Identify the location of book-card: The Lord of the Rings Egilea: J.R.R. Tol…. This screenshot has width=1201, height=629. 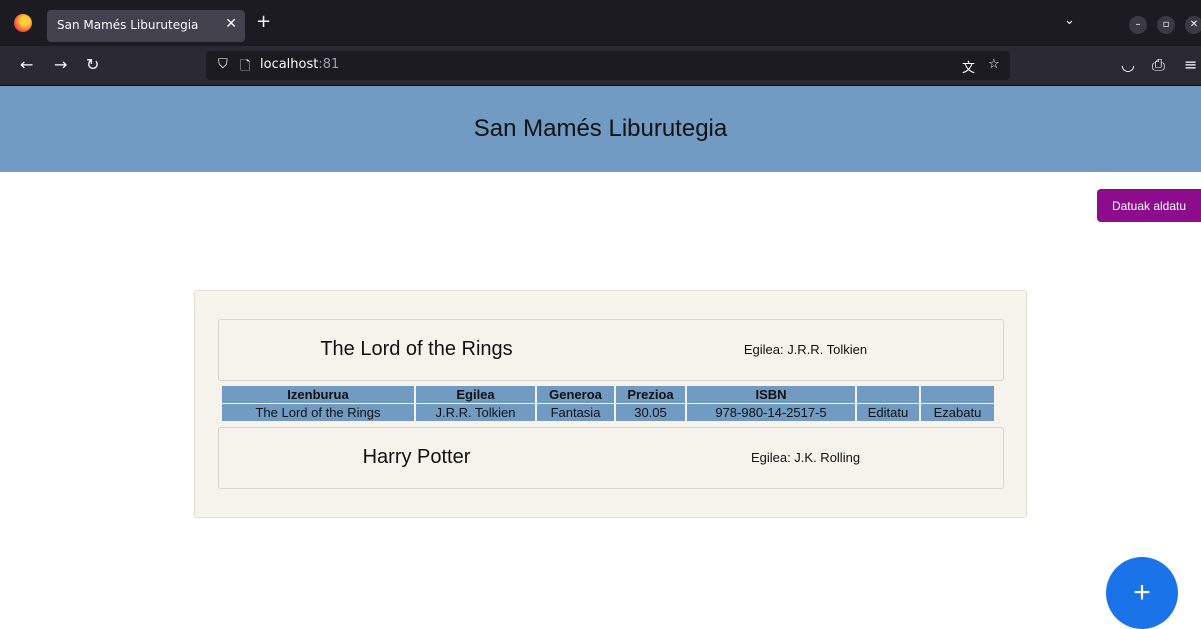
(611, 350).